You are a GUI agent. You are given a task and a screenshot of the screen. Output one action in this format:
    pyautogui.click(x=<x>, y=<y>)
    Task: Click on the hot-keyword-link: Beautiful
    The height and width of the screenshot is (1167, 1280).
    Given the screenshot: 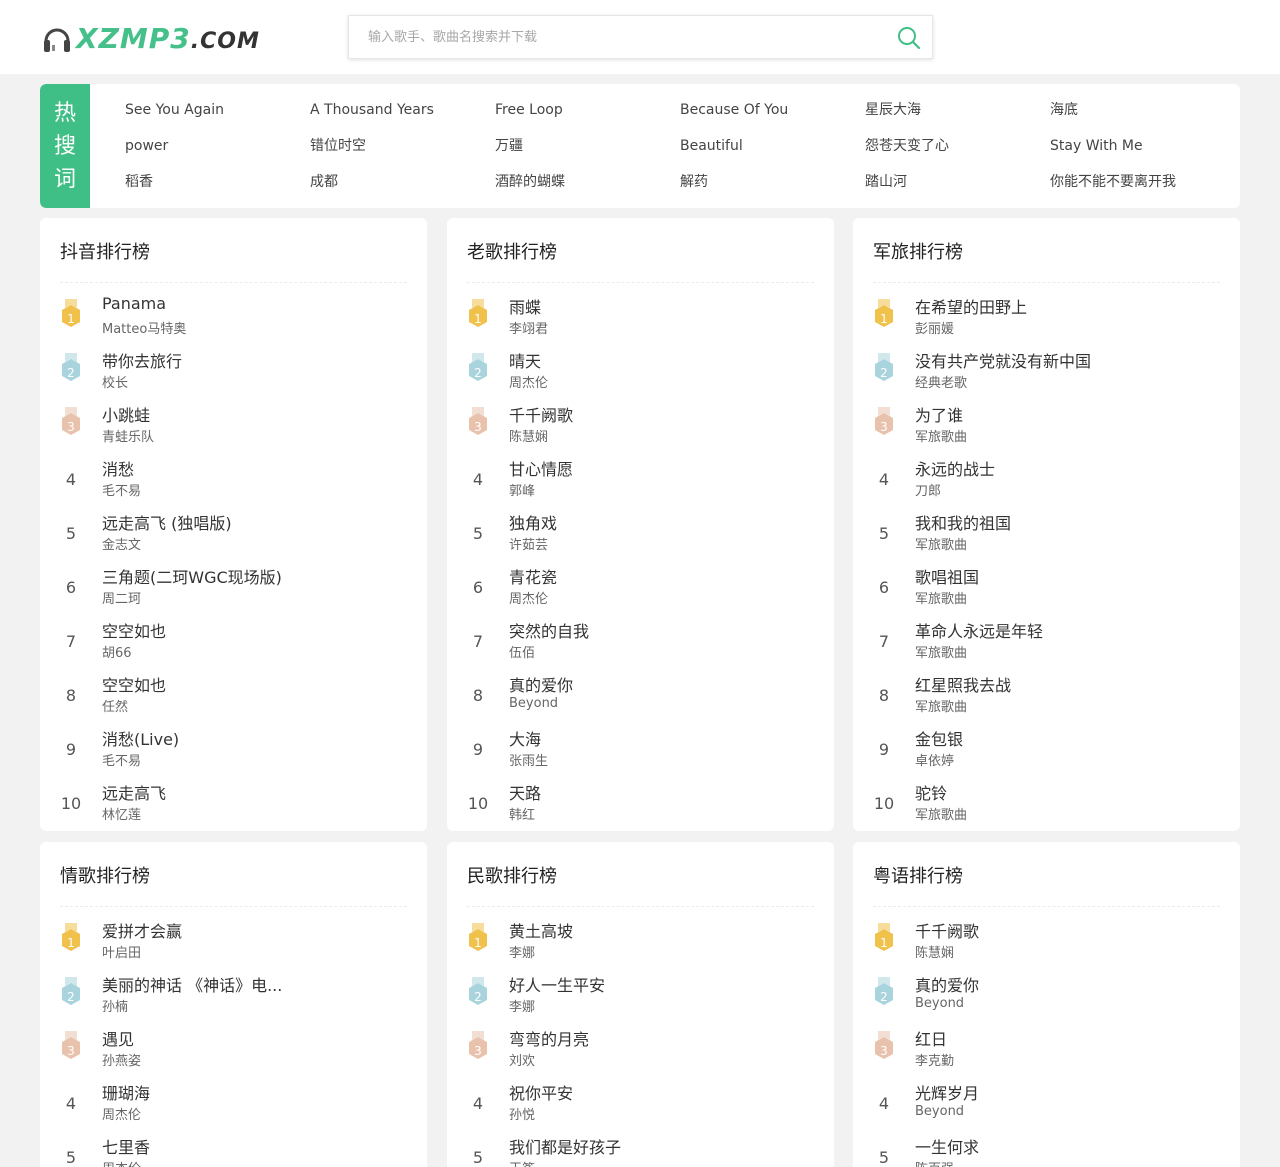 What is the action you would take?
    pyautogui.click(x=772, y=146)
    